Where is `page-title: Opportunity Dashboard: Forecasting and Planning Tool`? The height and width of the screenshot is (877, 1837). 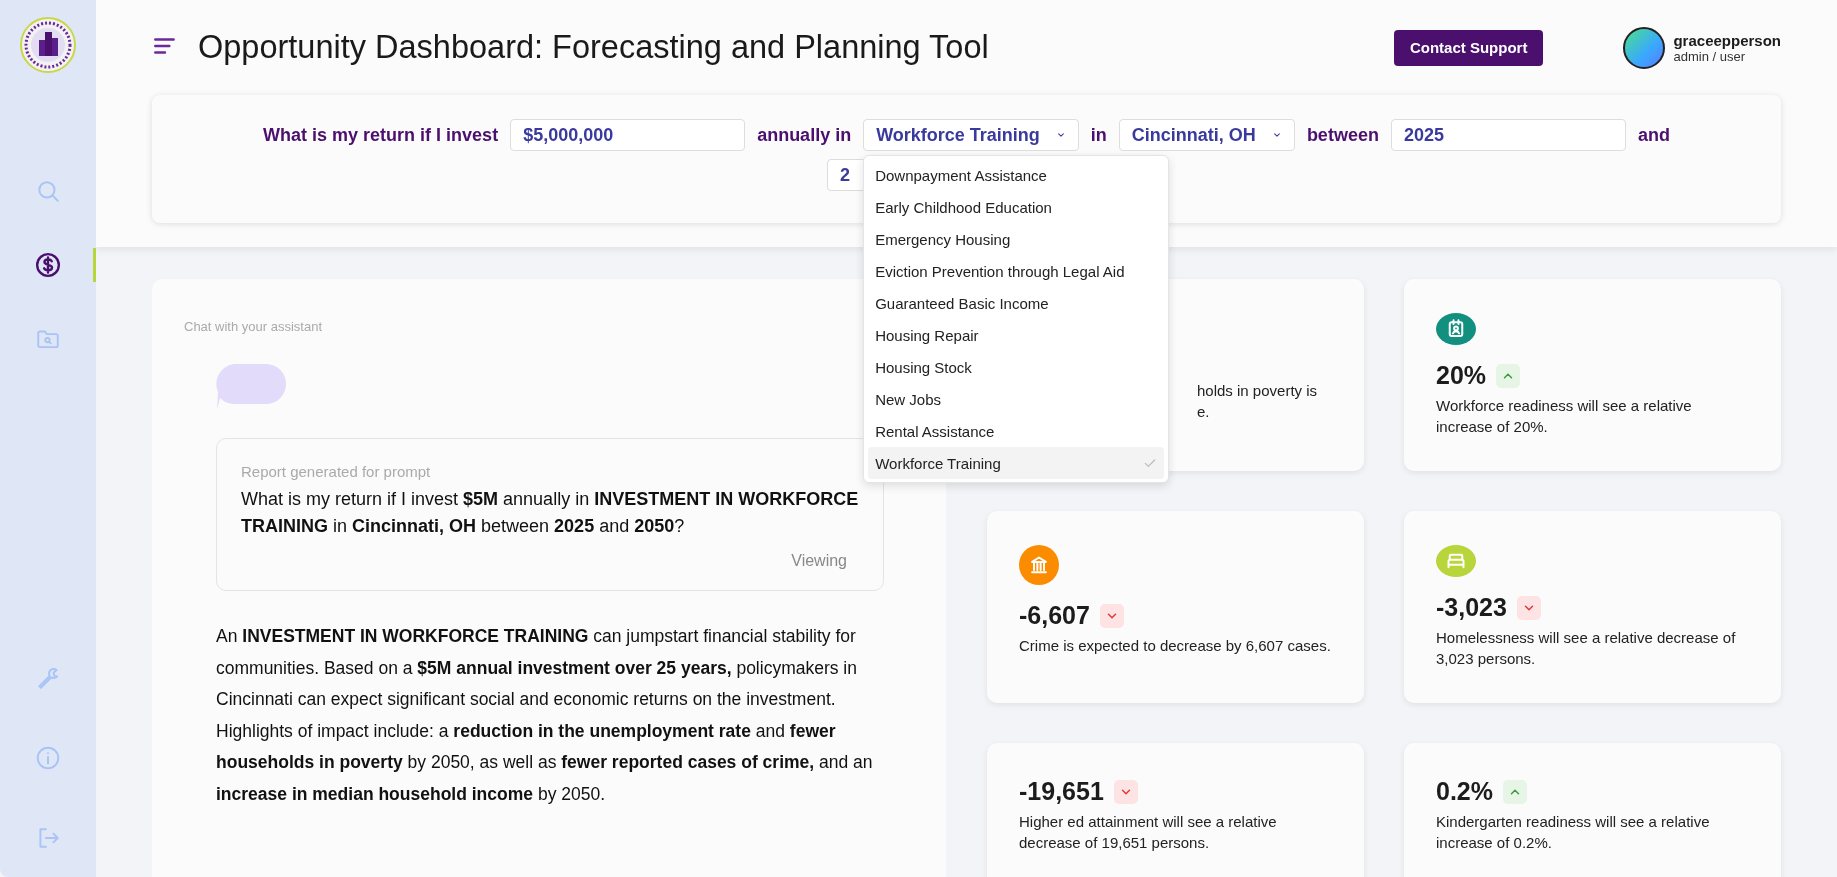 page-title: Opportunity Dashboard: Forecasting and Planning Tool is located at coordinates (594, 47).